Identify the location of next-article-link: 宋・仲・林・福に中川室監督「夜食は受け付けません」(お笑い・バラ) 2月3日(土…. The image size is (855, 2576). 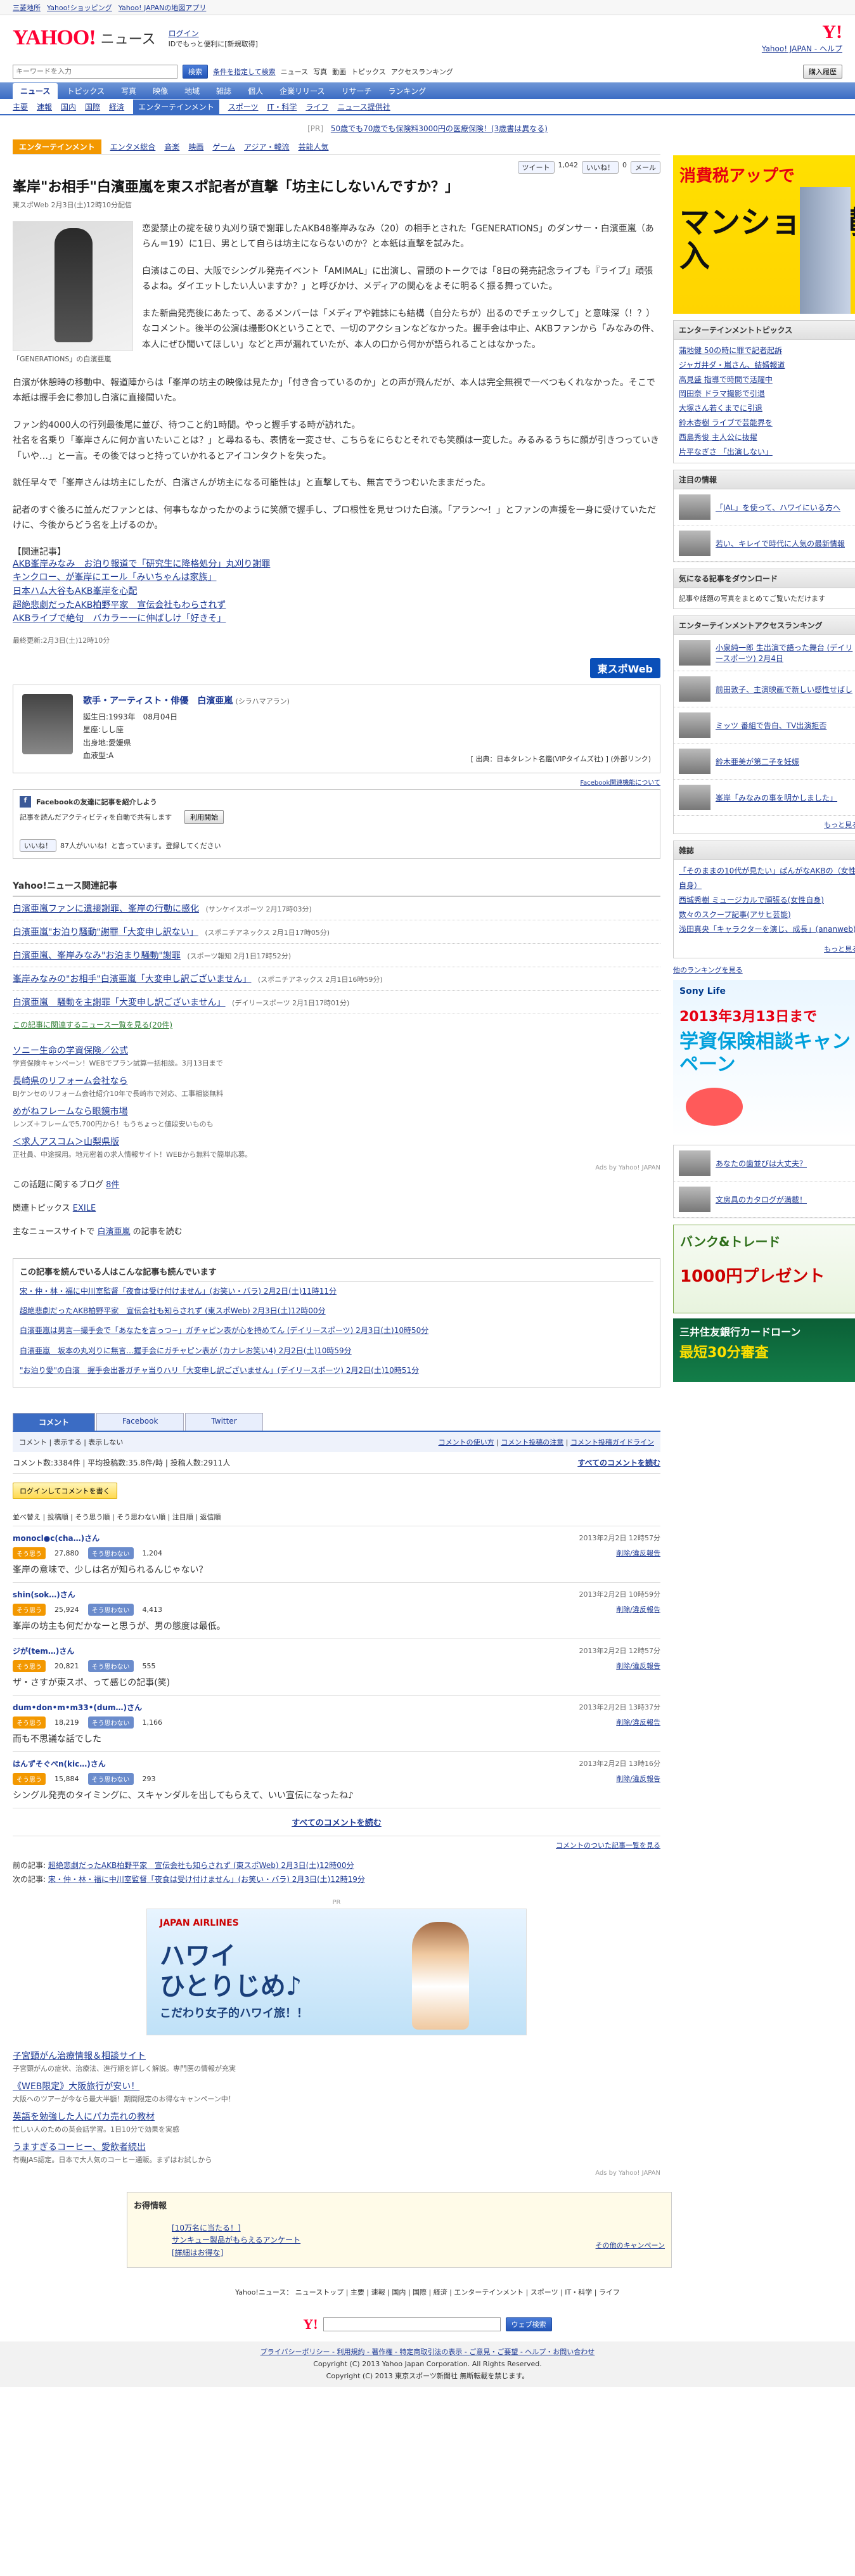
(206, 1879).